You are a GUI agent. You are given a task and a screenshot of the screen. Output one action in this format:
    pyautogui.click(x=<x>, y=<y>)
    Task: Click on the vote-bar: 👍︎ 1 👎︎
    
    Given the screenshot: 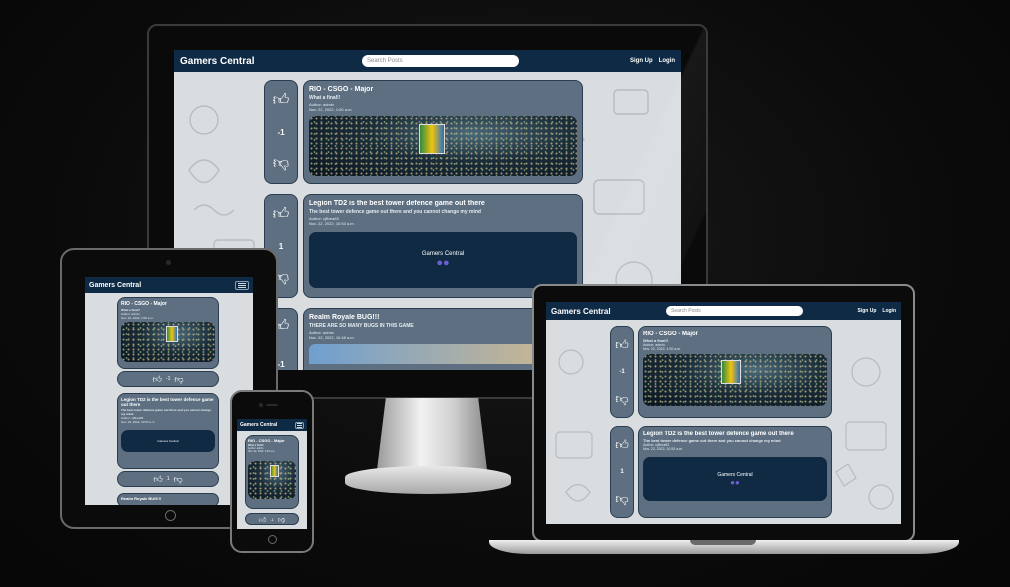 What is the action you would take?
    pyautogui.click(x=168, y=479)
    